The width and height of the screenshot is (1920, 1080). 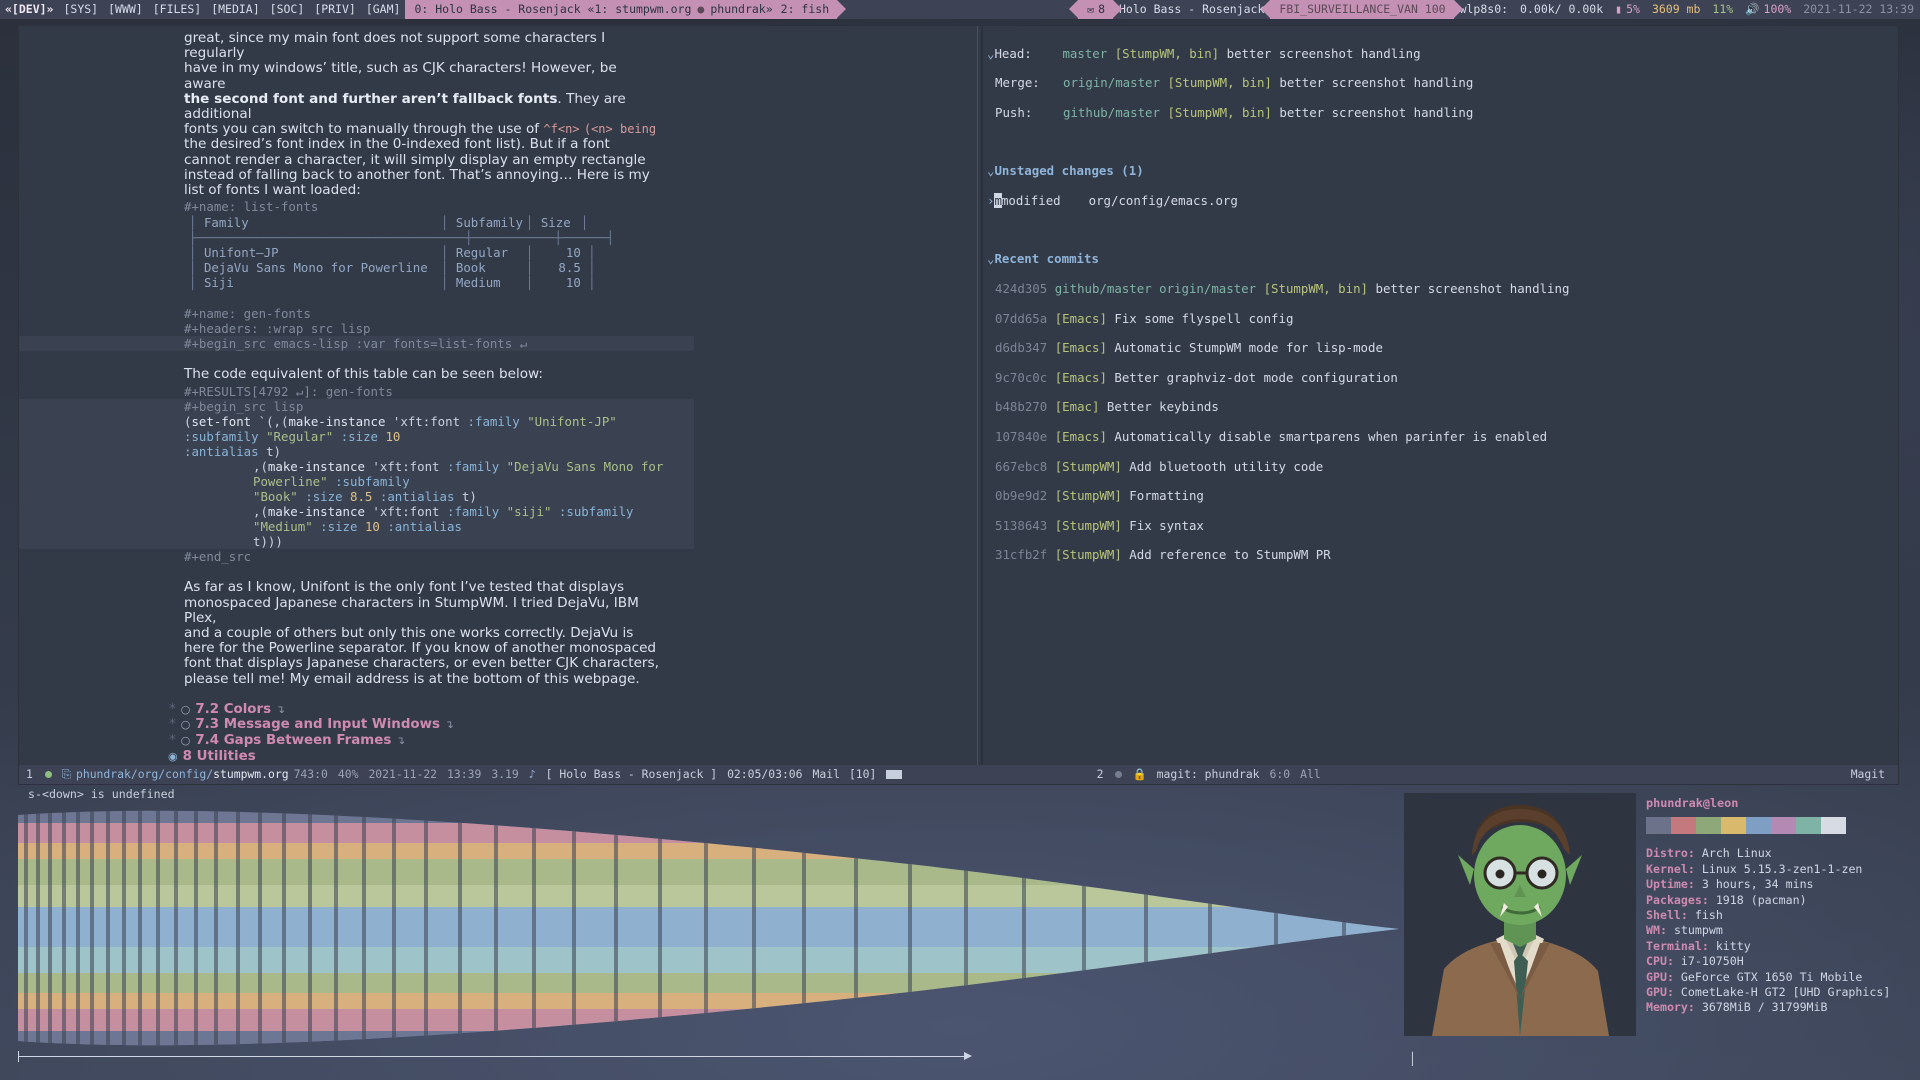 What do you see at coordinates (1376, 112) in the screenshot?
I see `magit-push-message: better screenshot handling` at bounding box center [1376, 112].